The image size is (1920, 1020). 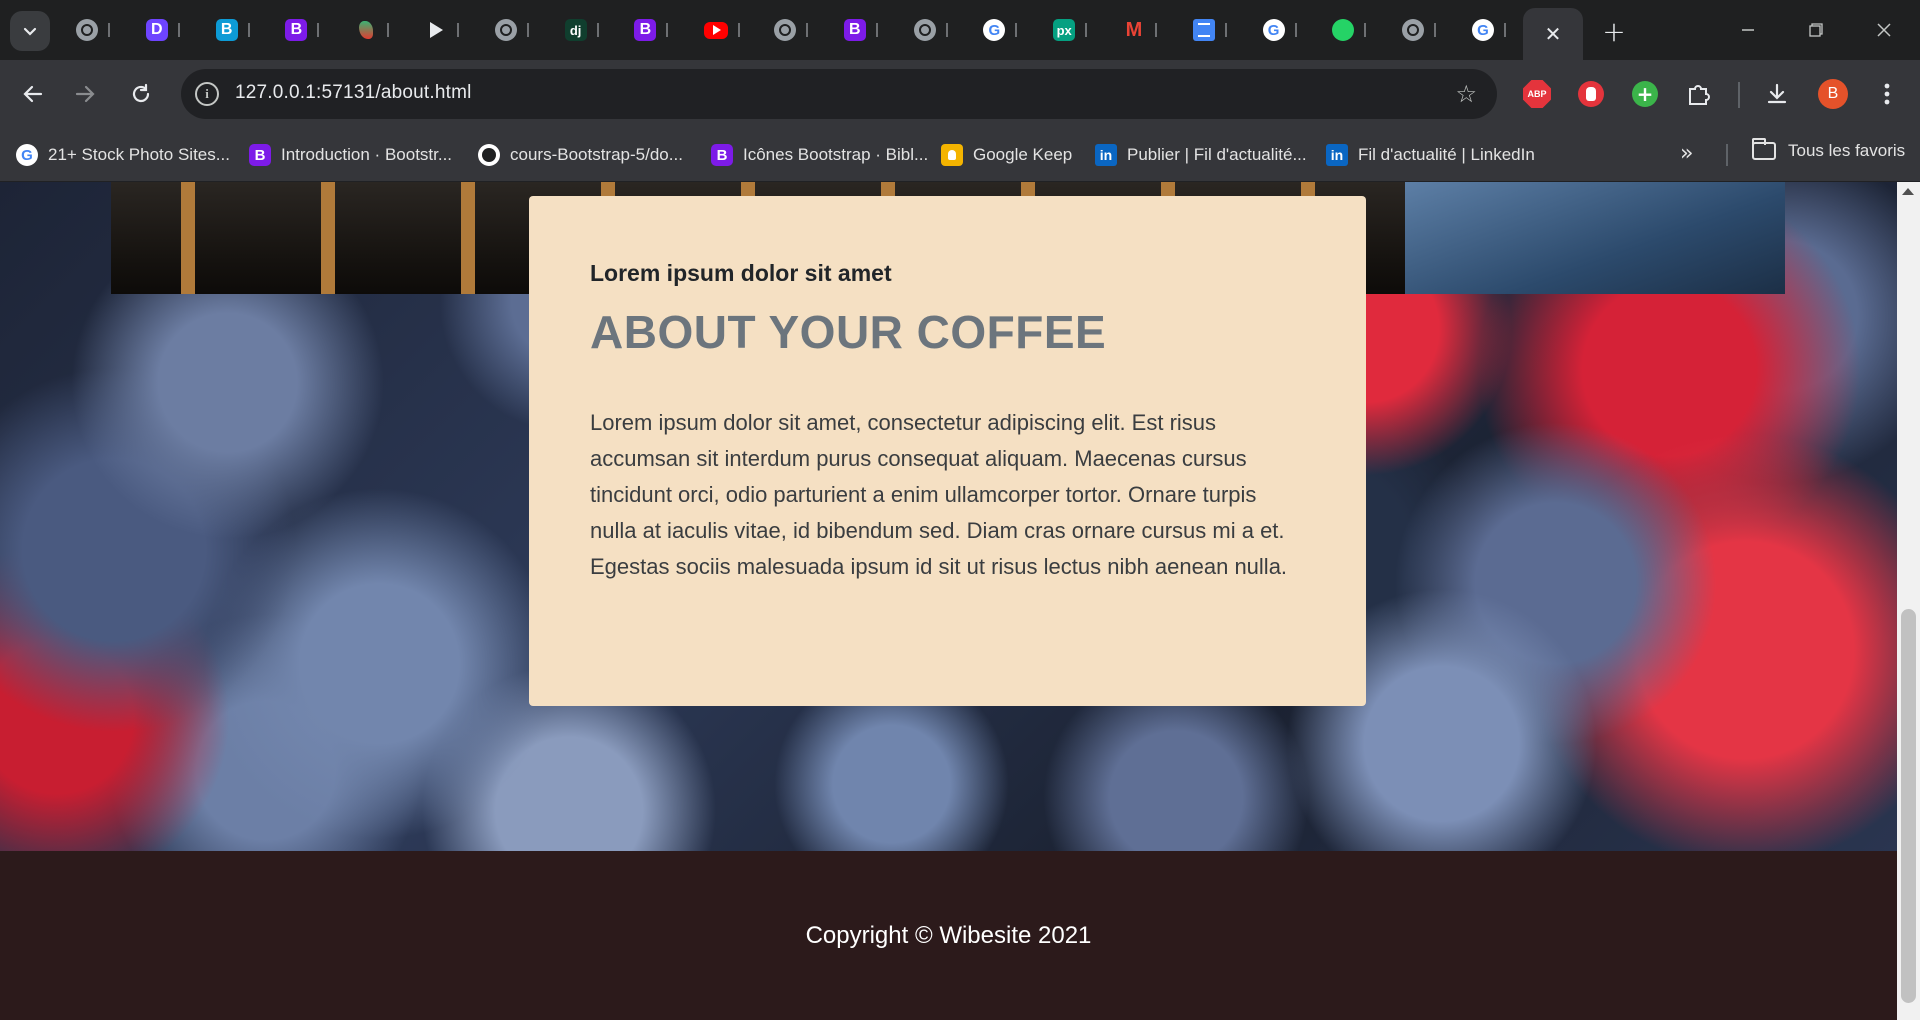 I want to click on reload-button, so click(x=141, y=94).